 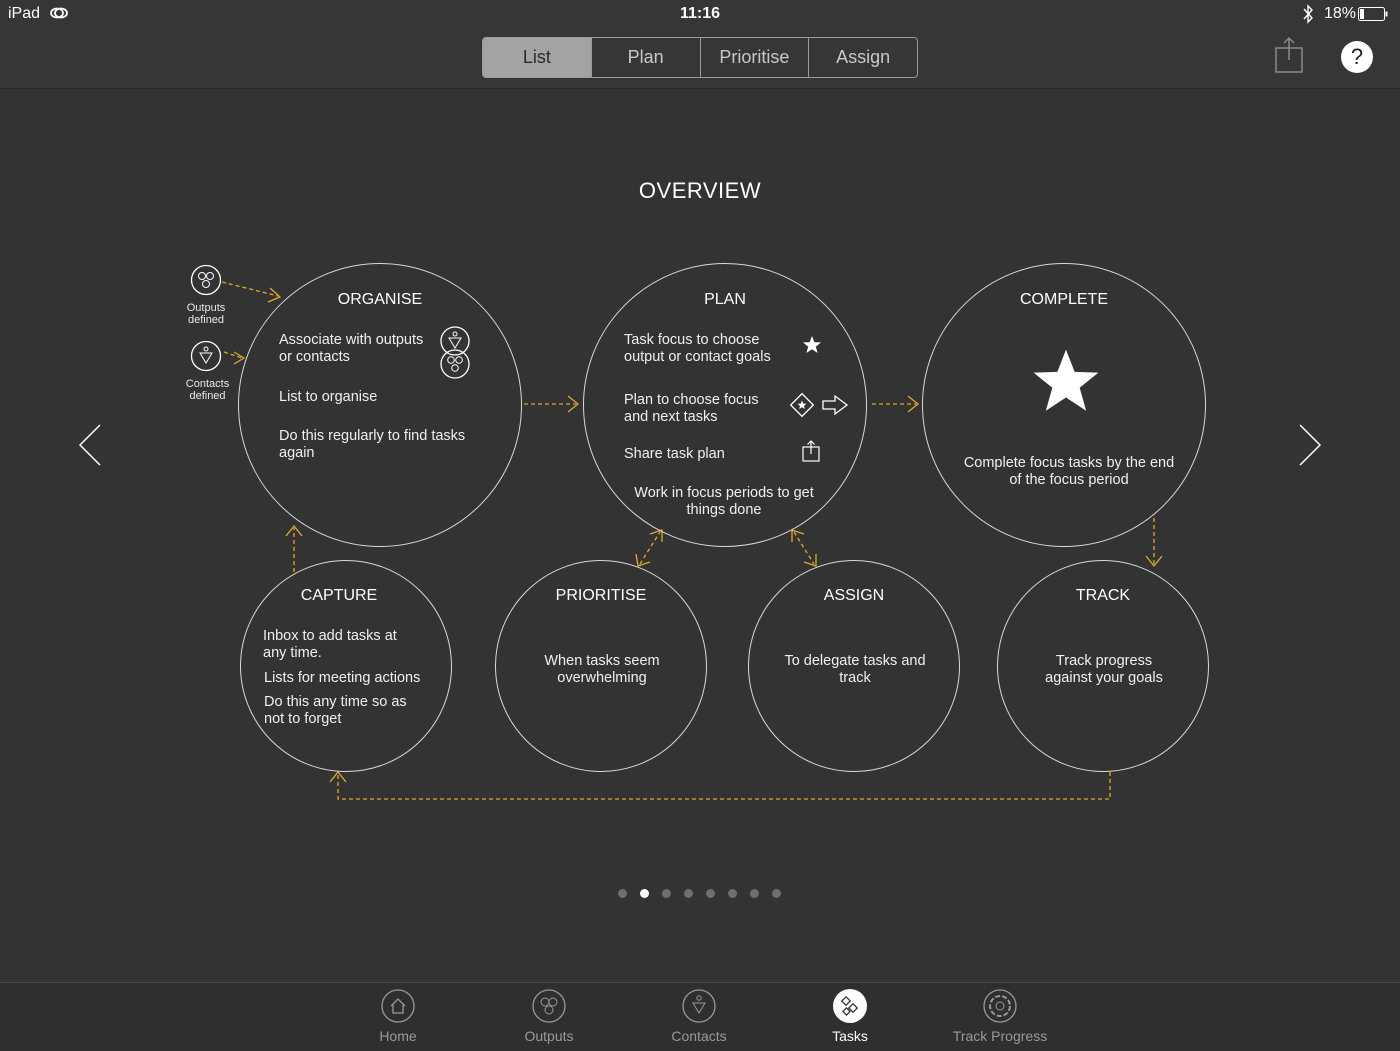 I want to click on capture-title: CAPTURE, so click(x=339, y=595).